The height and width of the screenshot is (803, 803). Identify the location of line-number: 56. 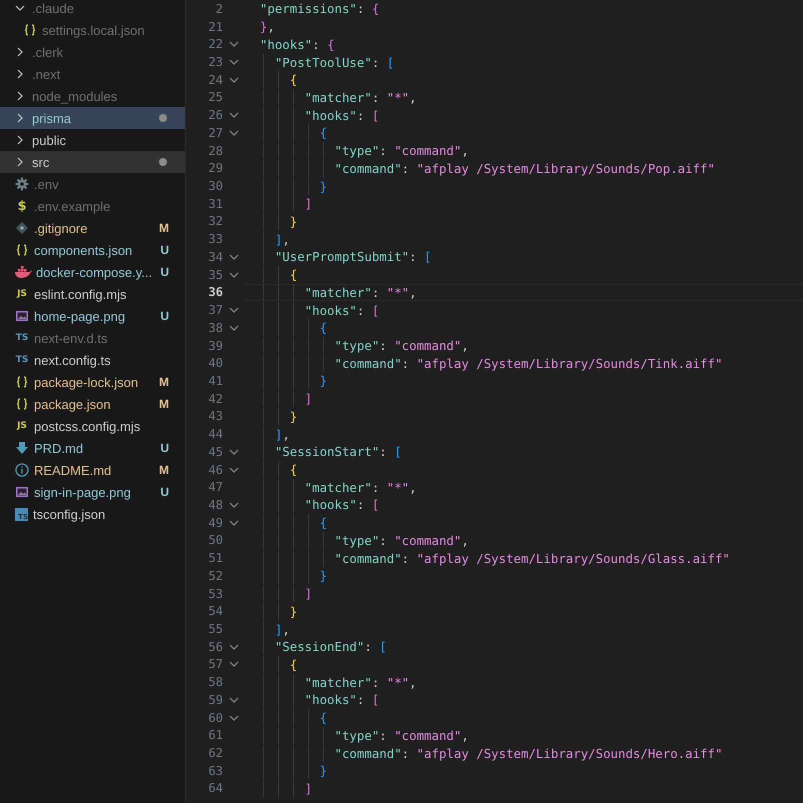
(215, 647).